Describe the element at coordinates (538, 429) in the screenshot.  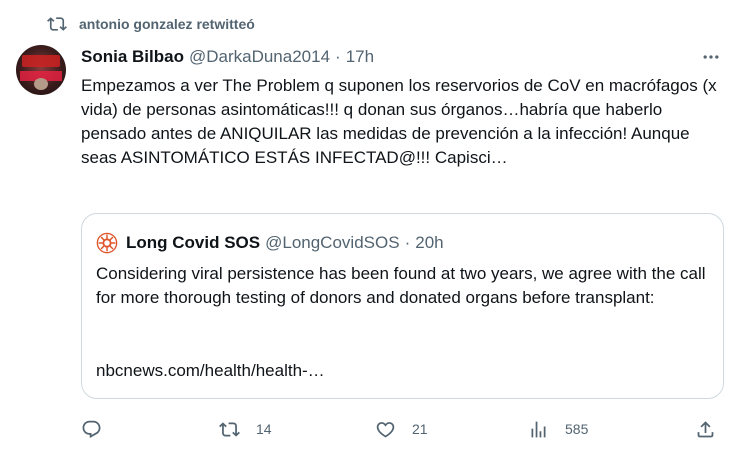
I see `views-chart-icon` at that location.